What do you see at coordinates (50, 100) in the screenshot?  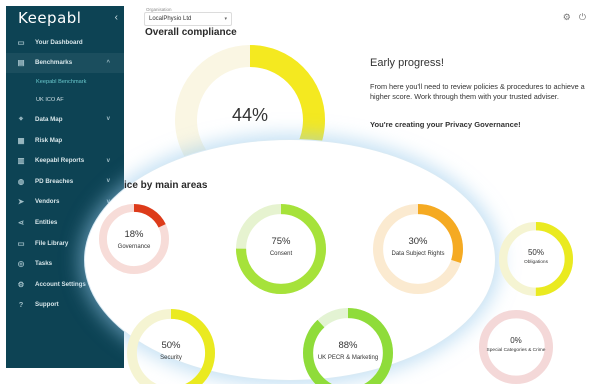 I see `sidebar-subitem-label: UK ICO AF` at bounding box center [50, 100].